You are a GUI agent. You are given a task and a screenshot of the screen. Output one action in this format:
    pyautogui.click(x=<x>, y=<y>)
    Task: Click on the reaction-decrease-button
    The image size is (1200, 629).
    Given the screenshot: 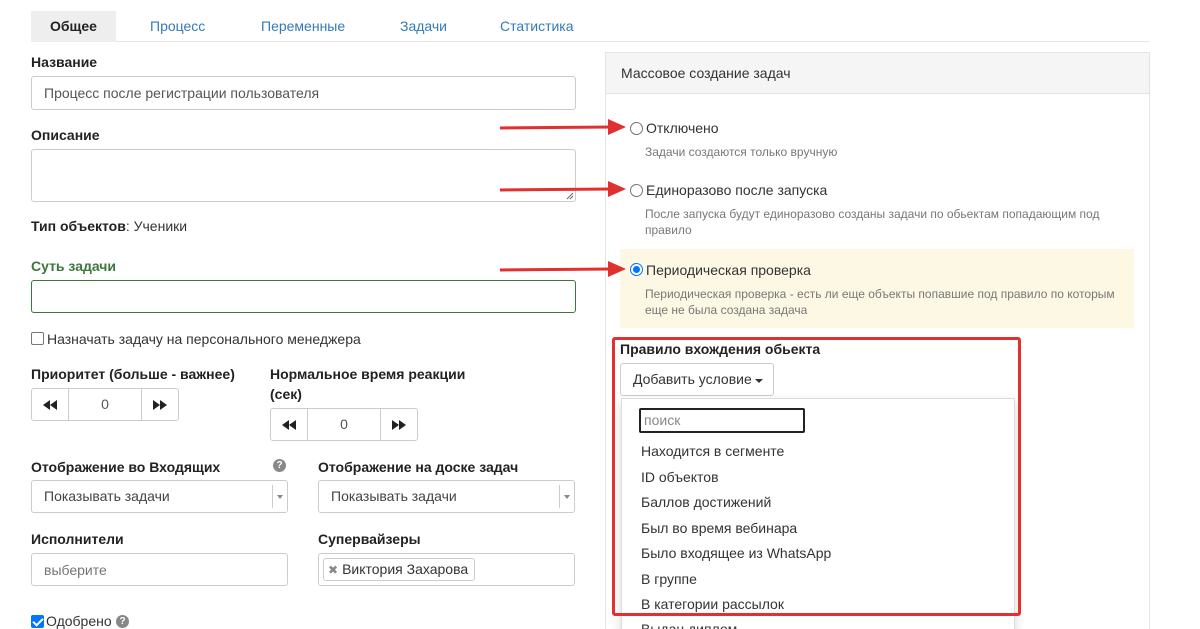 What is the action you would take?
    pyautogui.click(x=289, y=424)
    